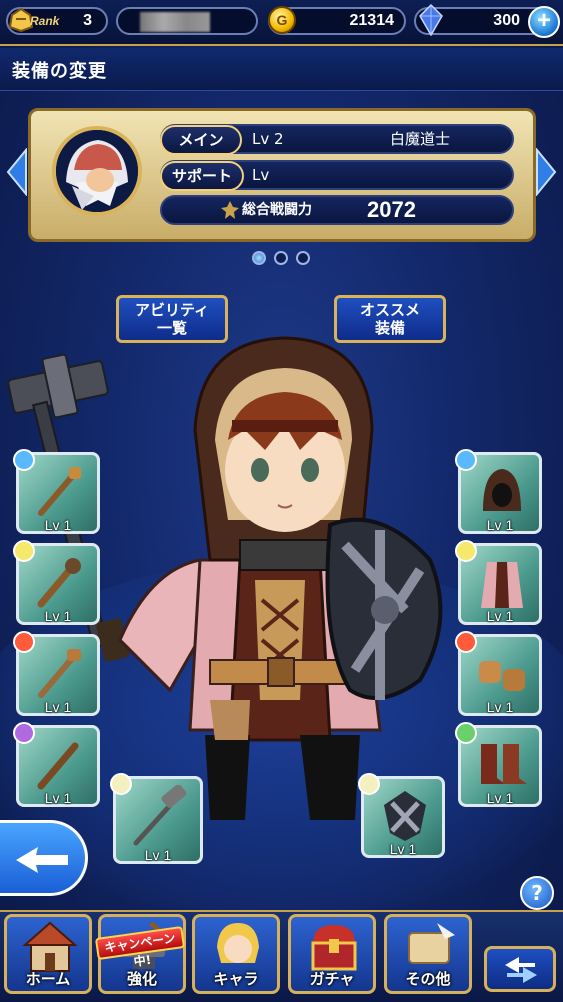 The height and width of the screenshot is (1002, 563). I want to click on rod-icon, so click(59, 491).